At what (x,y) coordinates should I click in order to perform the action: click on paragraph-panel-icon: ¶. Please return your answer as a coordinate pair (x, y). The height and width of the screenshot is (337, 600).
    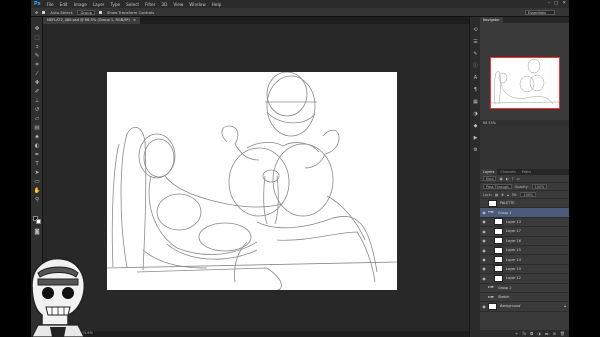
    Looking at the image, I should click on (475, 90).